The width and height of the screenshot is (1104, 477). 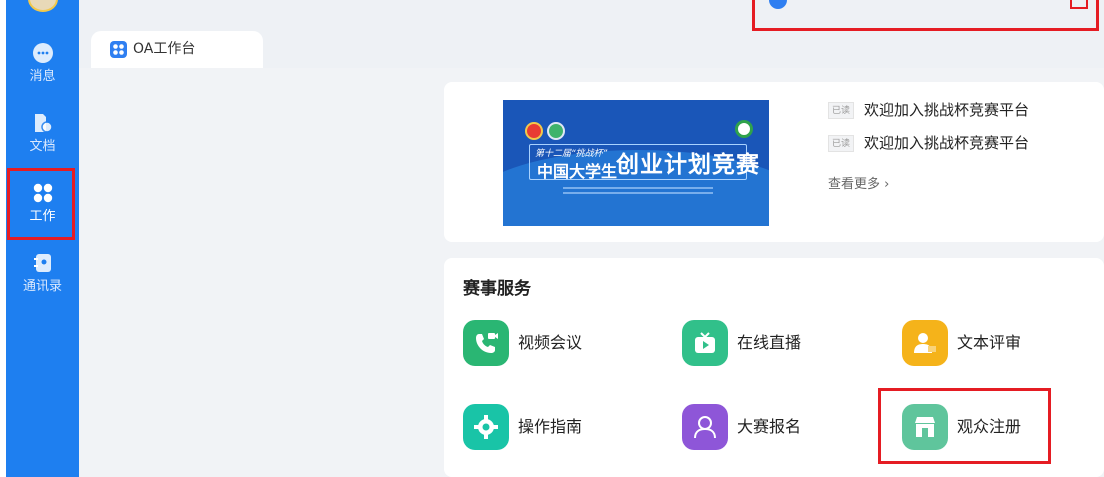 What do you see at coordinates (769, 342) in the screenshot?
I see `service-label: 在线直播` at bounding box center [769, 342].